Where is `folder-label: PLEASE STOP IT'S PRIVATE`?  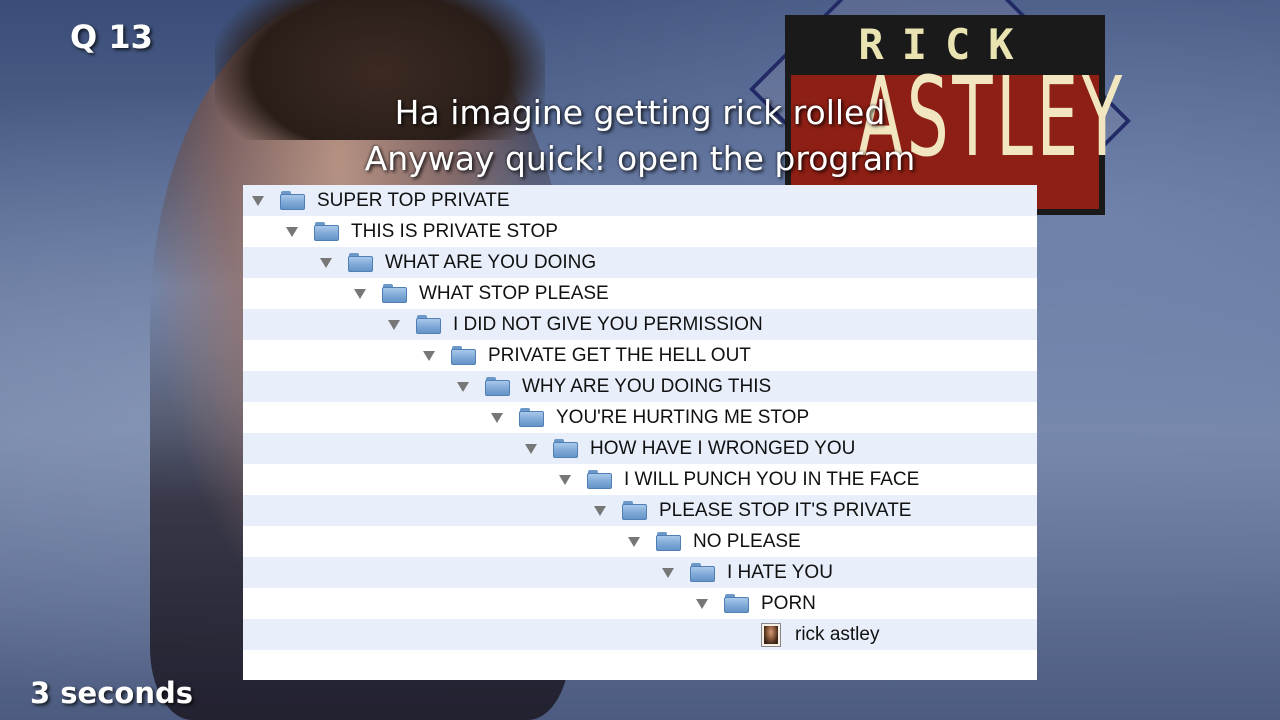
folder-label: PLEASE STOP IT'S PRIVATE is located at coordinates (785, 510).